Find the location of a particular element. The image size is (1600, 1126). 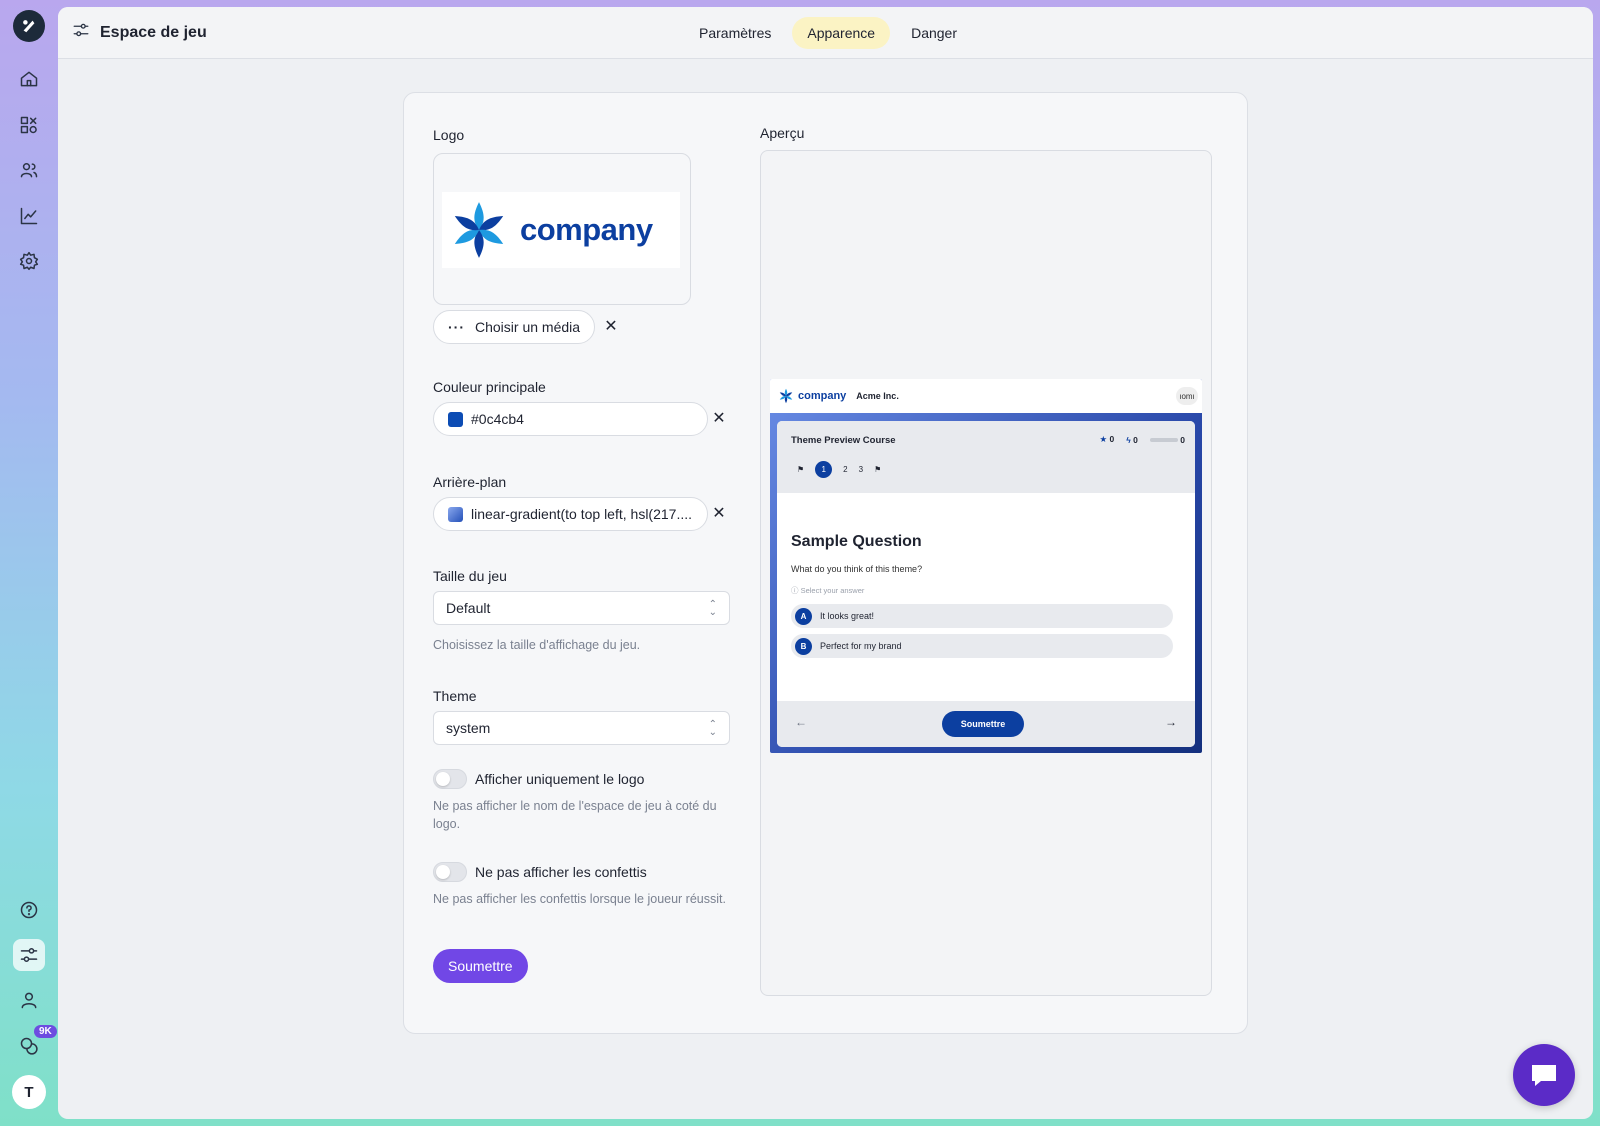

preview-step-1: 1 is located at coordinates (824, 469).